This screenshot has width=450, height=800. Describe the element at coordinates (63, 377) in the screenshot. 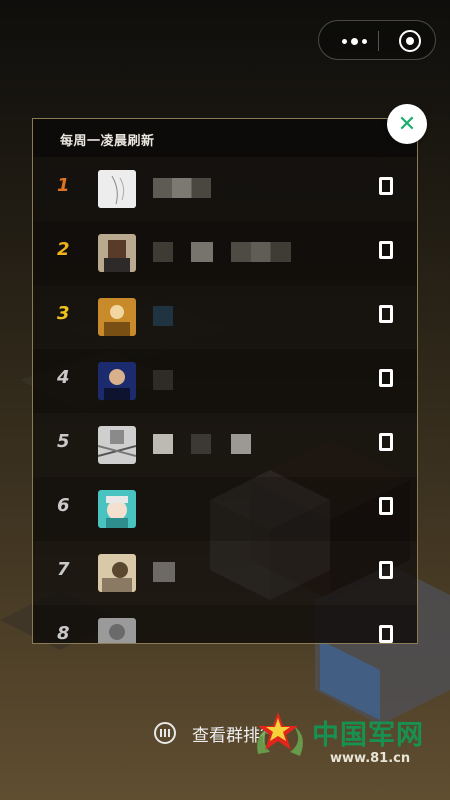

I see `rank-number: 4` at that location.